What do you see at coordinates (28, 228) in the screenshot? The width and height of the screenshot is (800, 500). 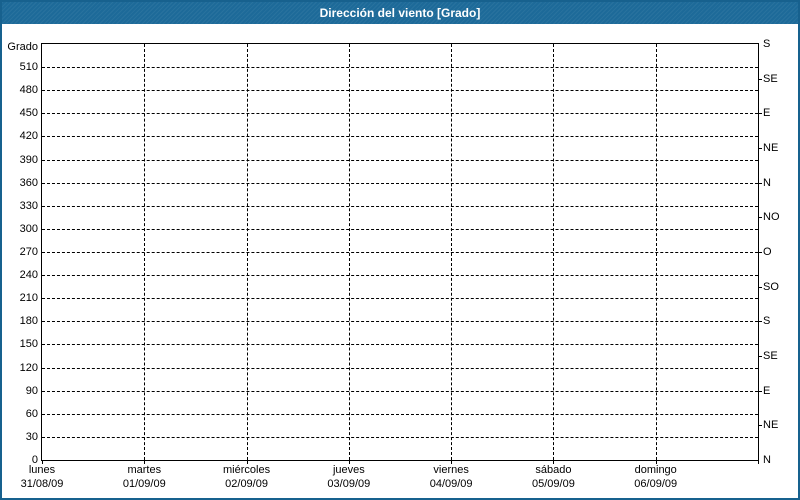 I see `y-axis-left-tick-label: 300` at bounding box center [28, 228].